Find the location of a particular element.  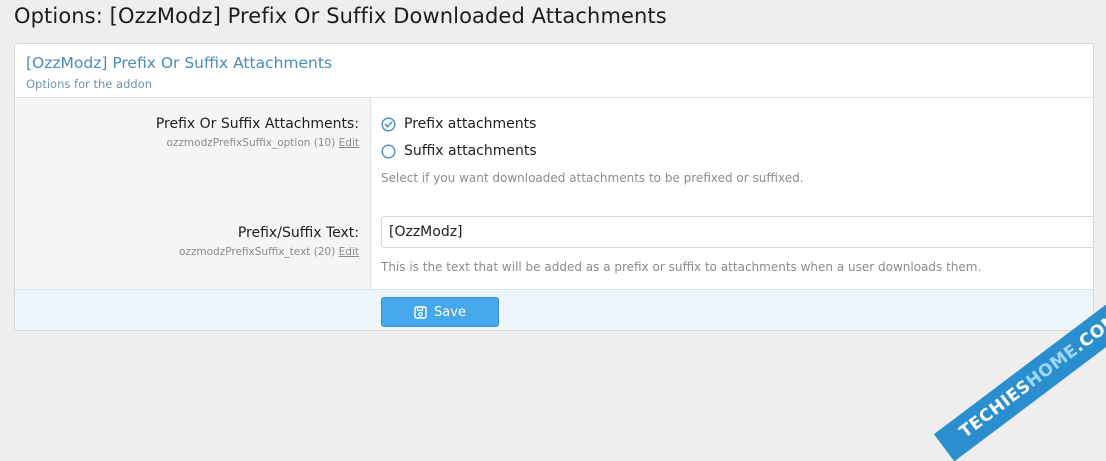

prefix-suffix-text-input is located at coordinates (737, 232).